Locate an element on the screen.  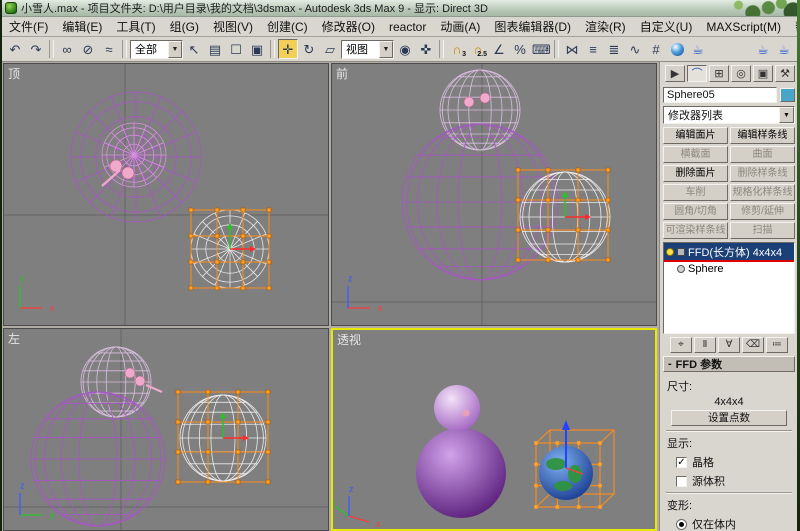
make-unique-icon: ∀ is located at coordinates (729, 345).